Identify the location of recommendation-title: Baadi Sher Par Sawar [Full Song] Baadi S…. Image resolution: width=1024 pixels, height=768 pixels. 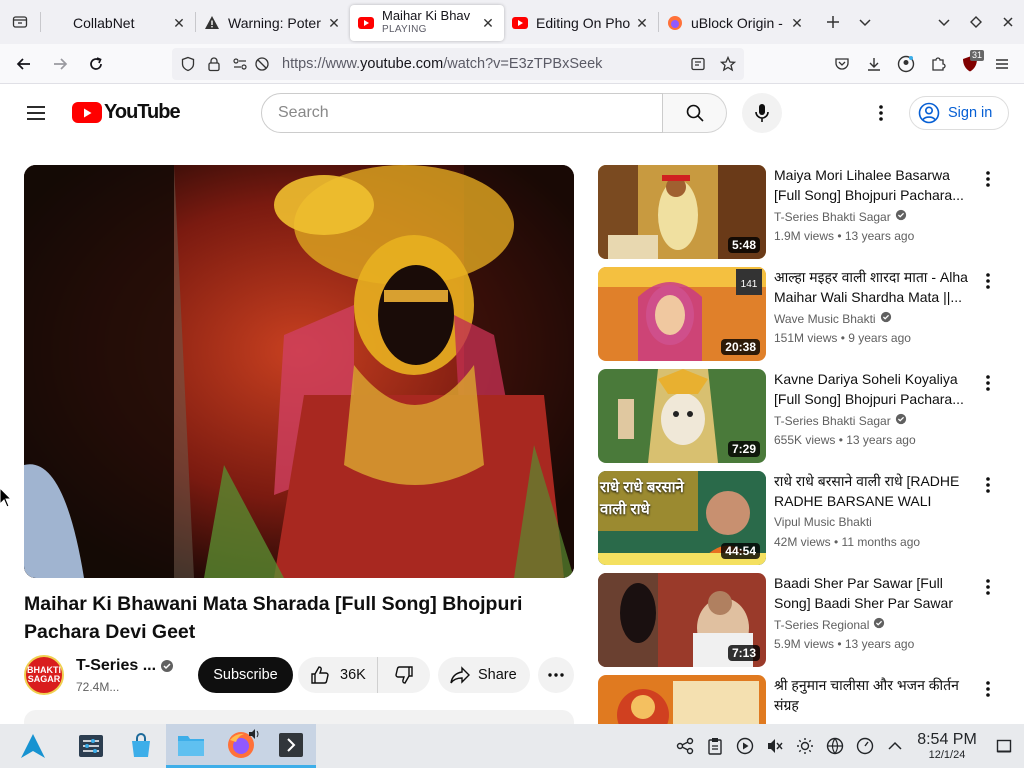
(874, 593).